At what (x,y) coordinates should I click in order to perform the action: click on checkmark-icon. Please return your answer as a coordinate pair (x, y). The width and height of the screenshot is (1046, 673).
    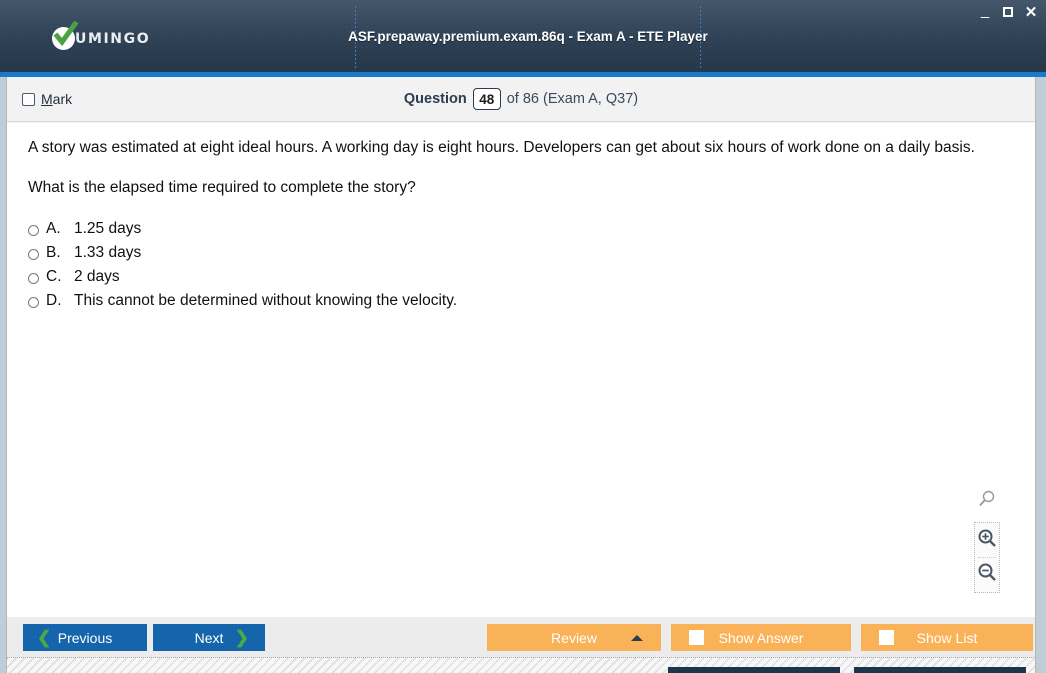
    Looking at the image, I should click on (65, 35).